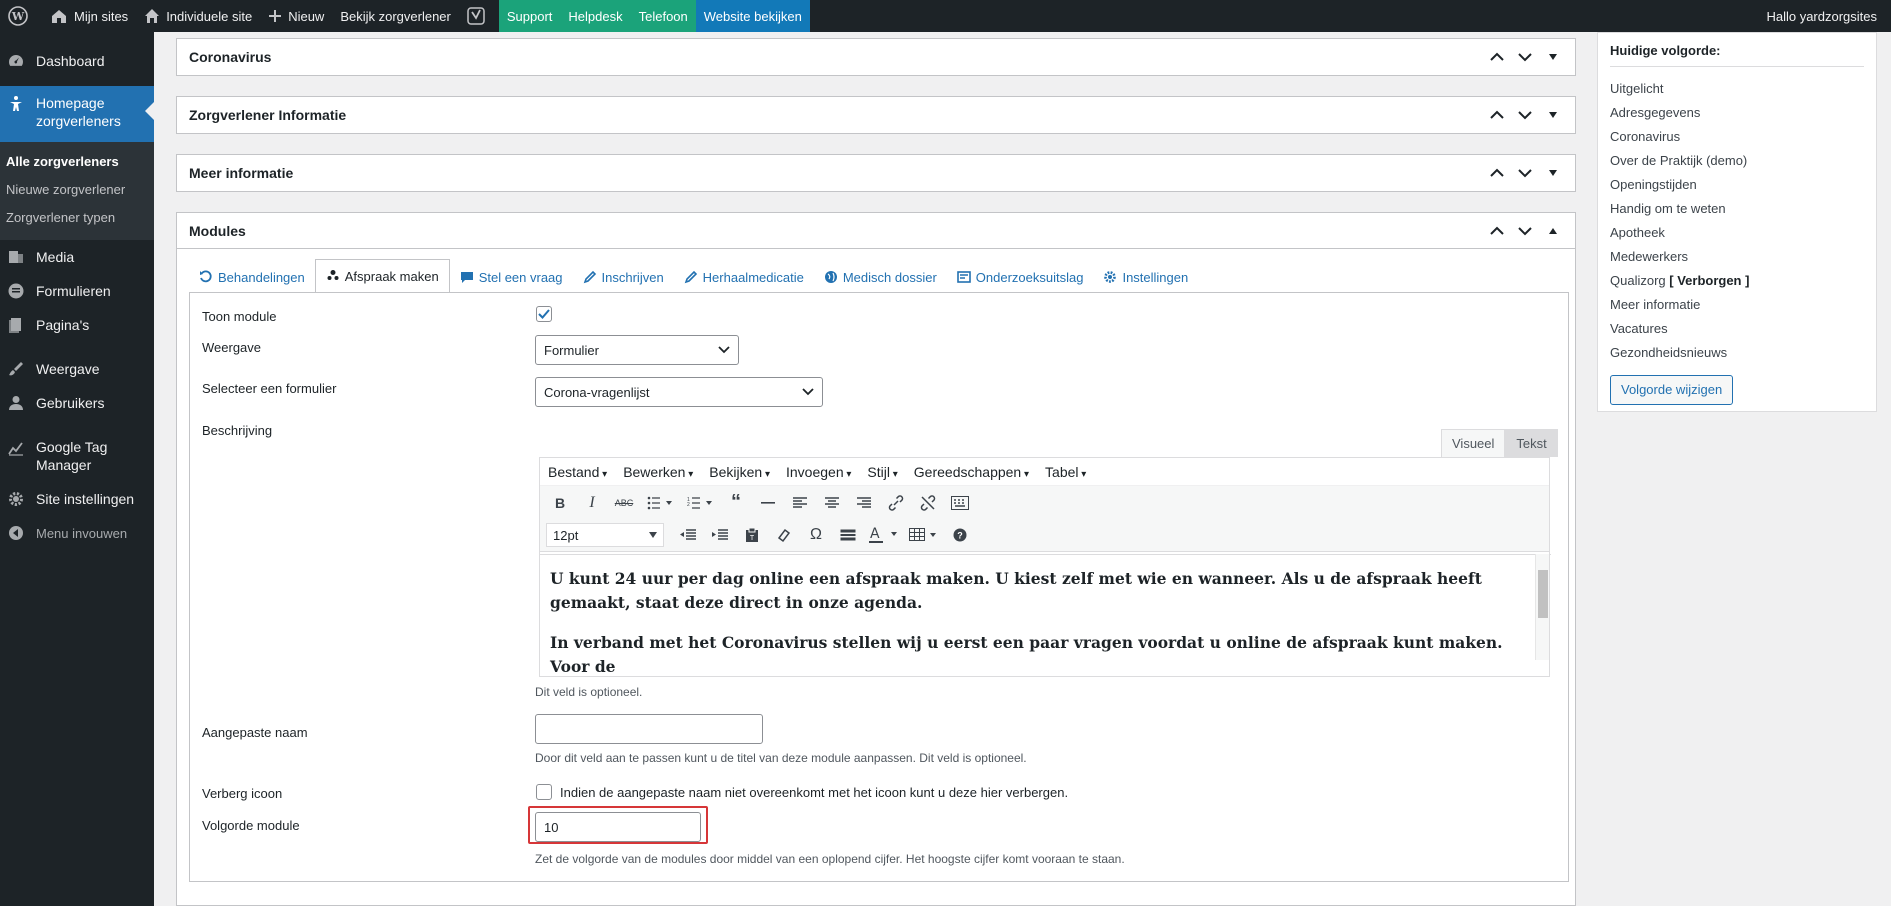  I want to click on align-center-icon, so click(832, 503).